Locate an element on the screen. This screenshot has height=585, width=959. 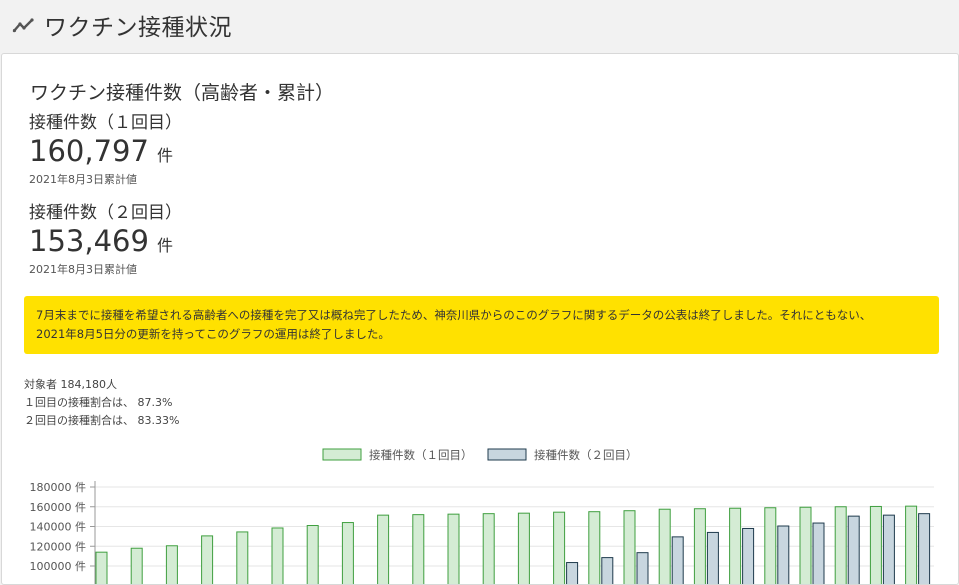
stat-label: 接種件数（２回目） is located at coordinates (105, 213).